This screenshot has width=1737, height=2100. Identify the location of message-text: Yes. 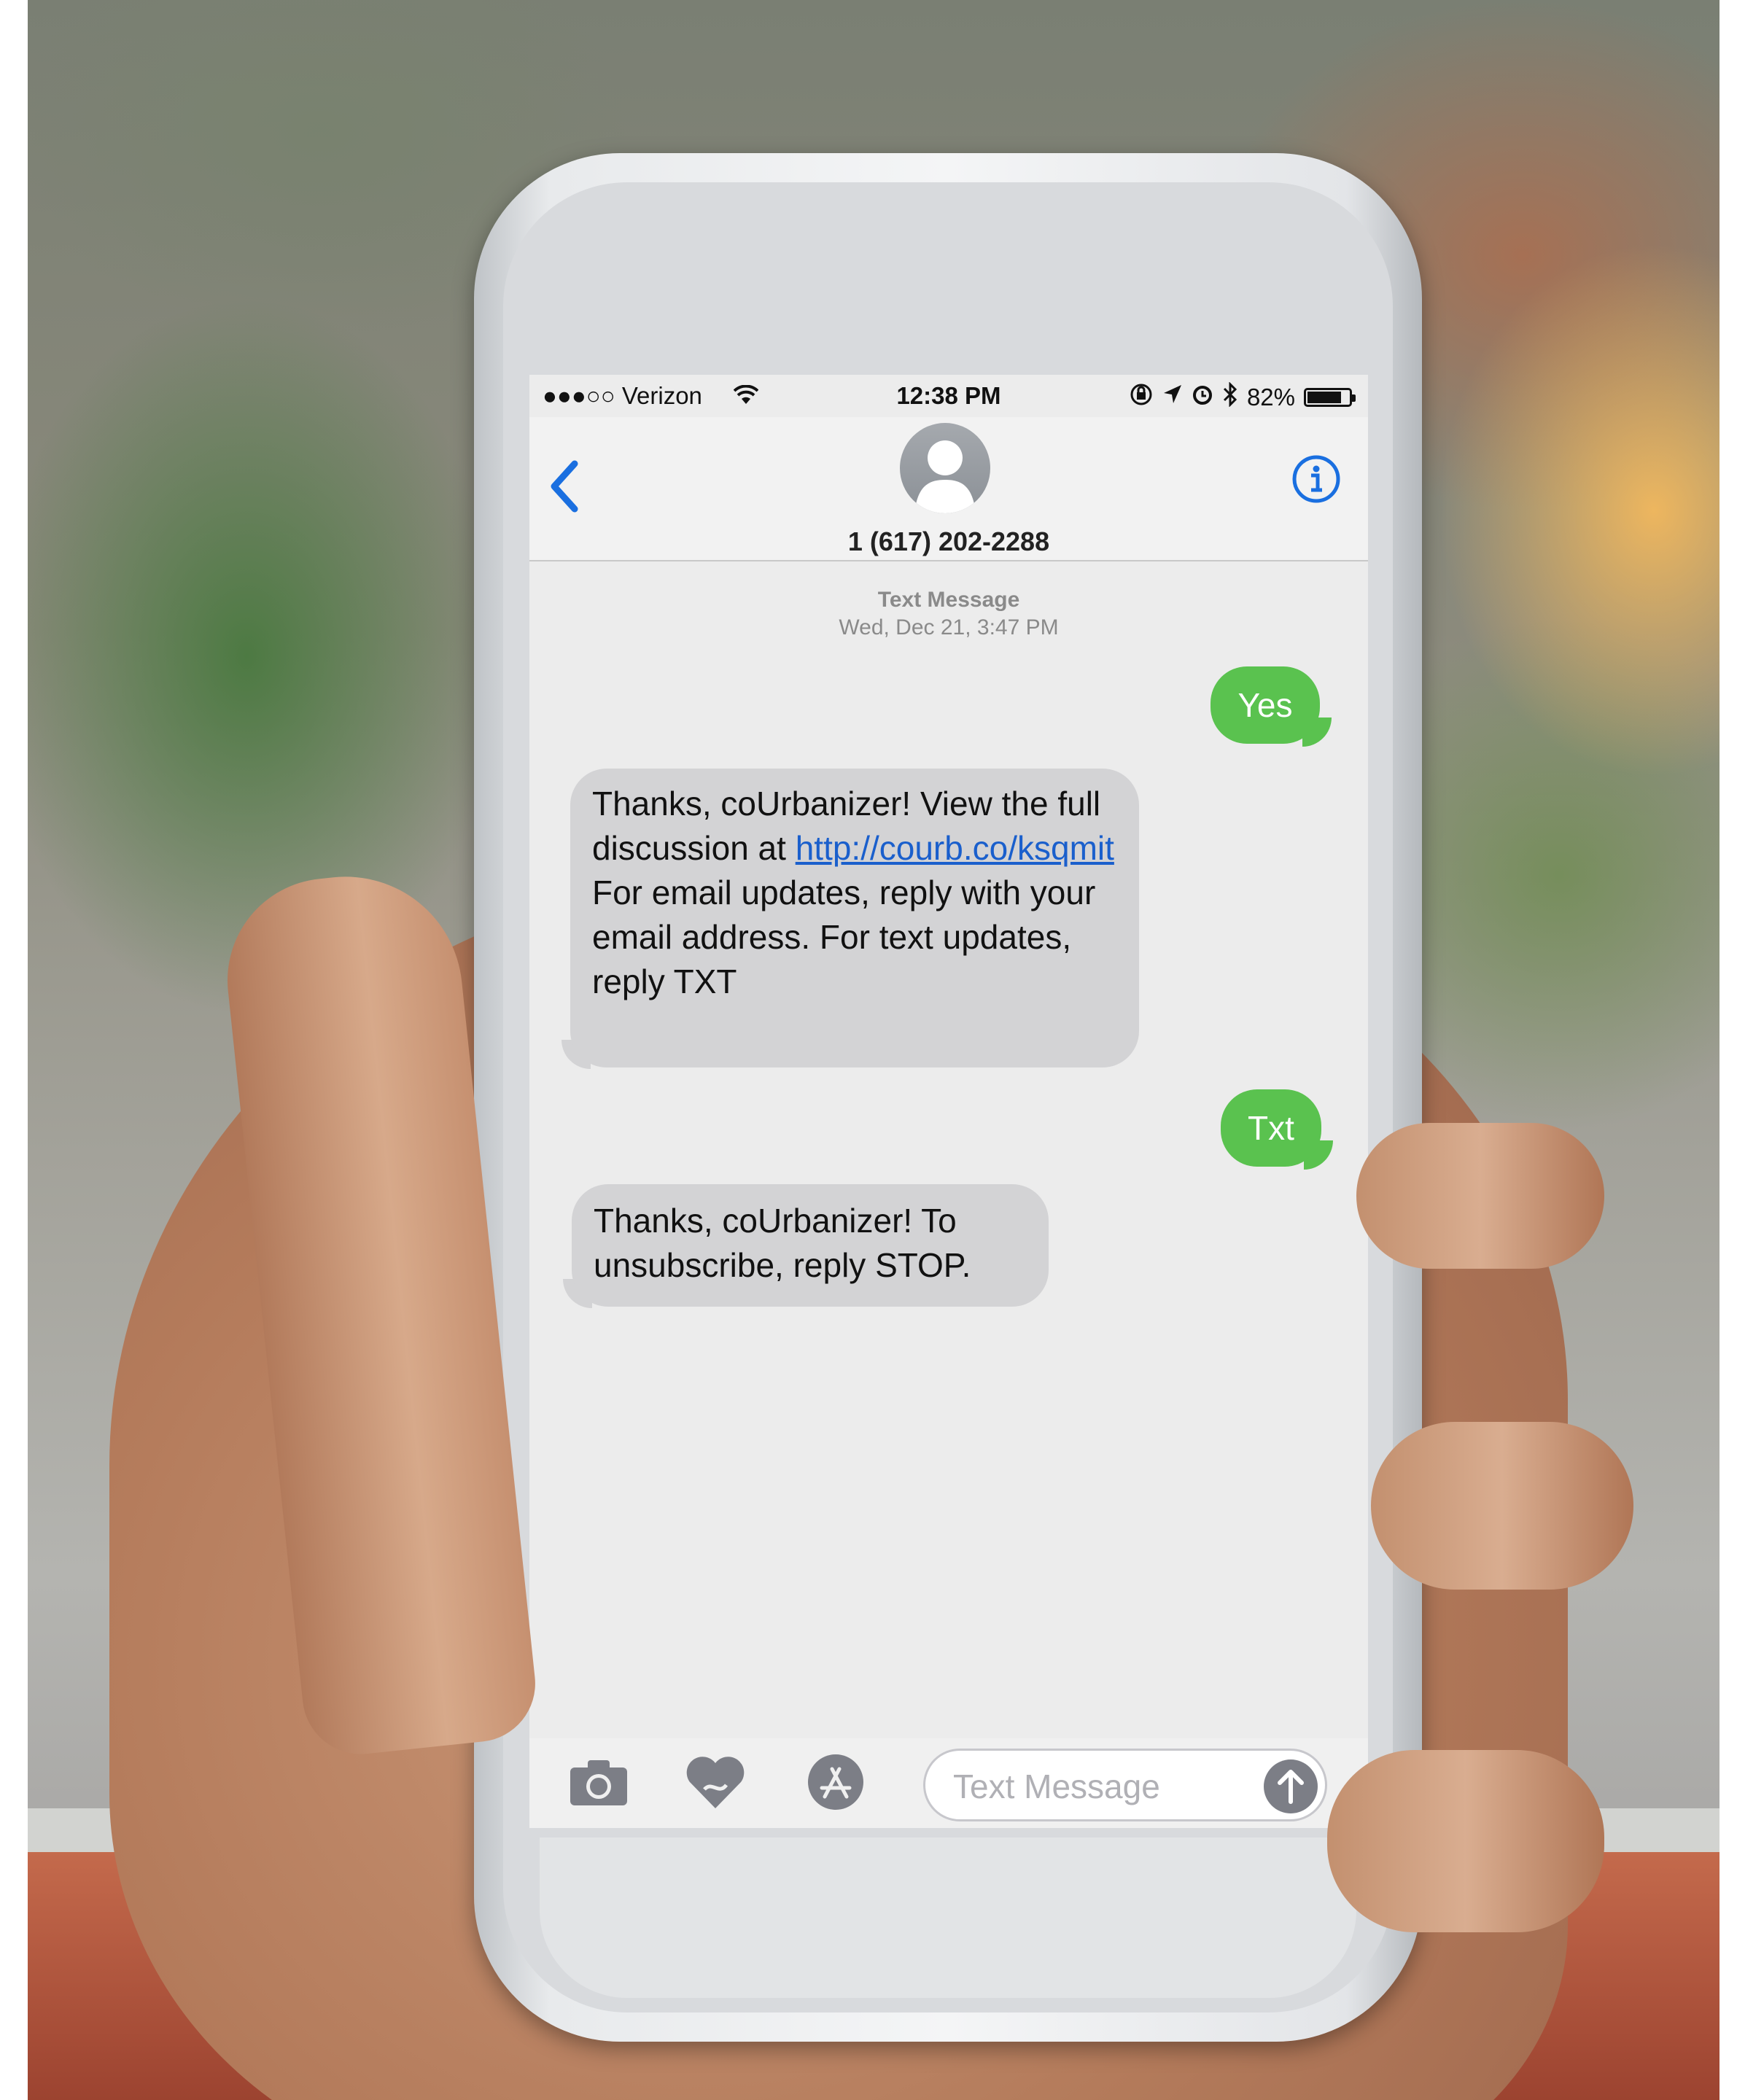
(1265, 704).